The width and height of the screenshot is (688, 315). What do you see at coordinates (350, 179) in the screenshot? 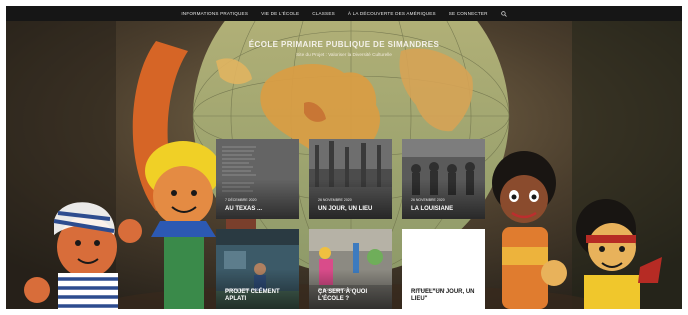
I see `post-card-un-jour-un-lieu: 26 NOVEMBRE 2020 UN JOUR, UN LIEU` at bounding box center [350, 179].